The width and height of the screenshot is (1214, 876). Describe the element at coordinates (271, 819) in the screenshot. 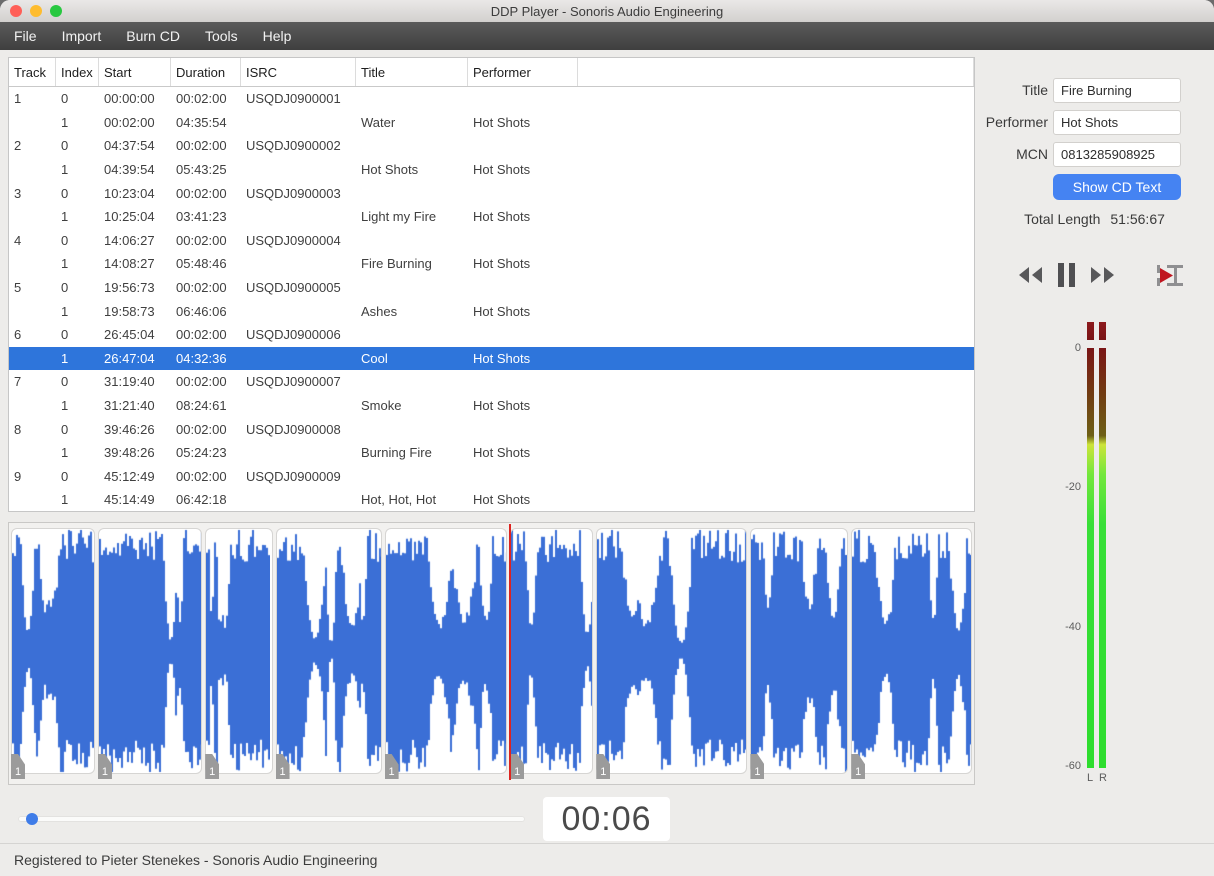

I see `seek-slider-track` at that location.